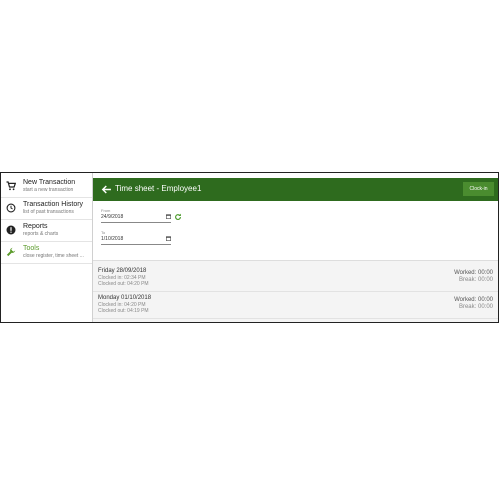  What do you see at coordinates (125, 298) in the screenshot?
I see `entry-date: Monday 01/10/2018` at bounding box center [125, 298].